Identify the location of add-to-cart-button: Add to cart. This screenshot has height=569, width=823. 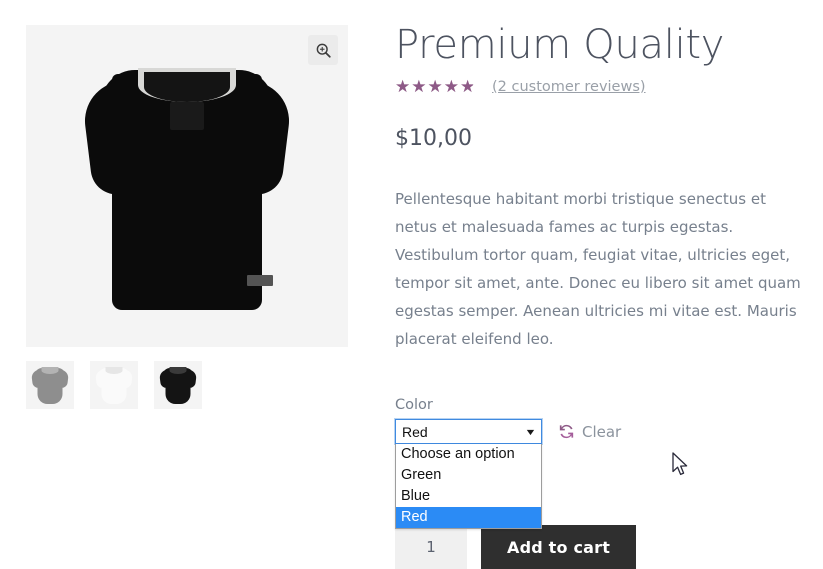
(559, 547).